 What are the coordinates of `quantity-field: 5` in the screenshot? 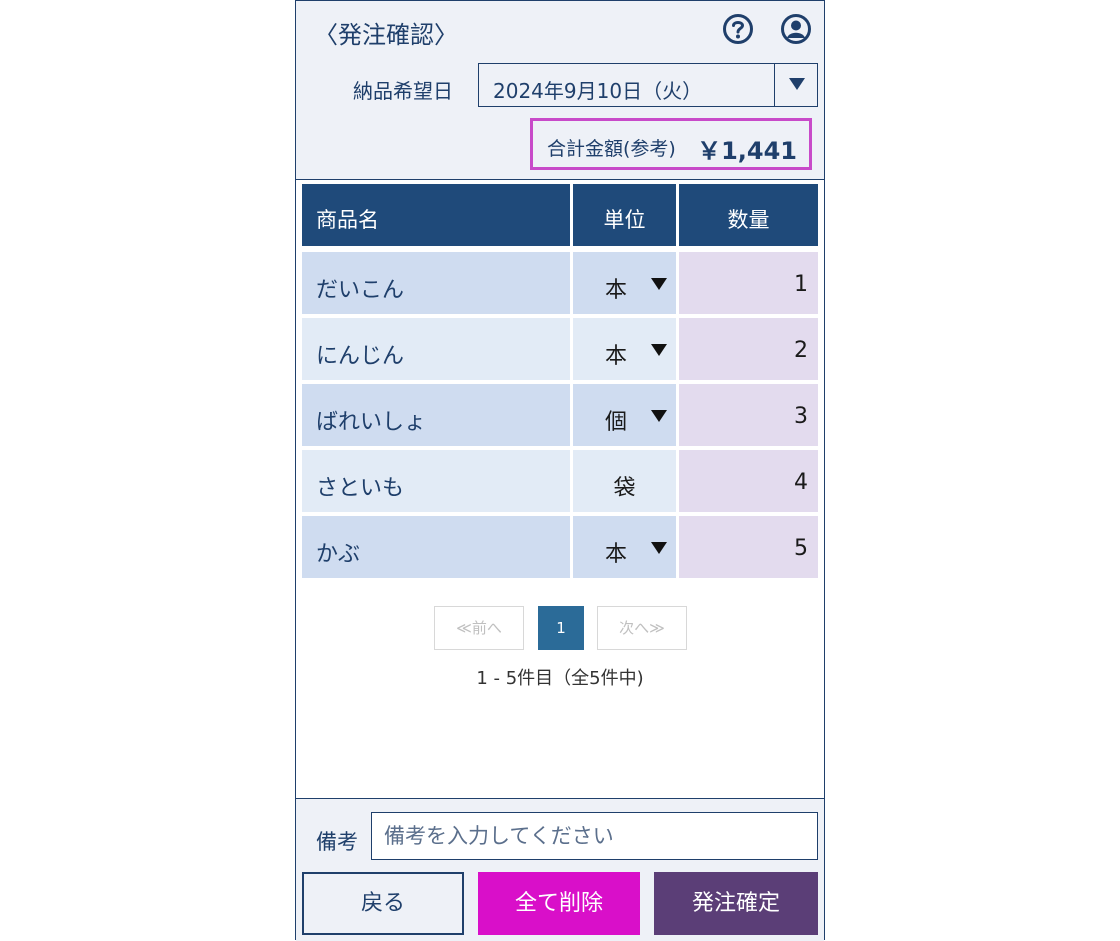 It's located at (748, 547).